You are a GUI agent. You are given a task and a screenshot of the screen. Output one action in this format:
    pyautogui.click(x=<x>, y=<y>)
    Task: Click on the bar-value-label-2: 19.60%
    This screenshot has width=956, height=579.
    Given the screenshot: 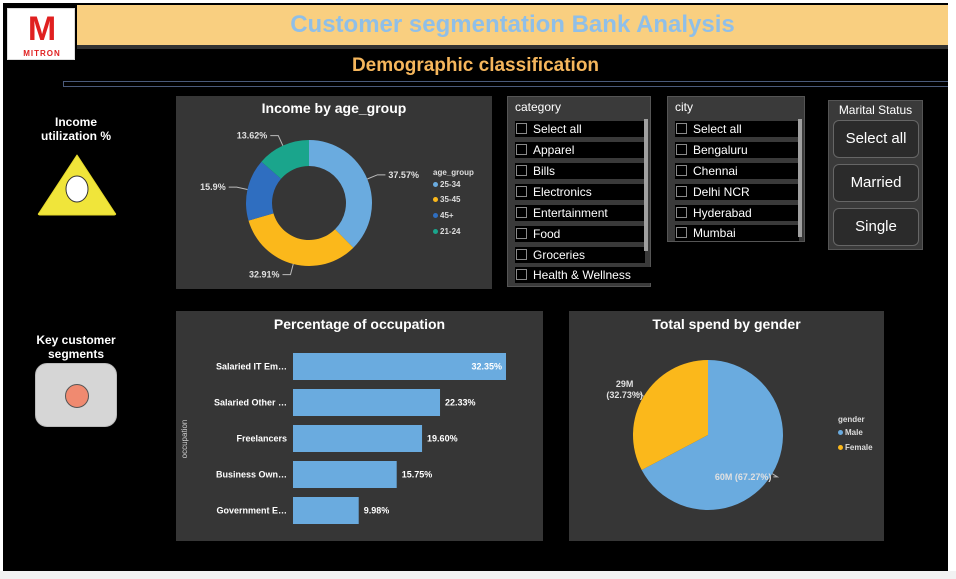 What is the action you would take?
    pyautogui.click(x=442, y=439)
    